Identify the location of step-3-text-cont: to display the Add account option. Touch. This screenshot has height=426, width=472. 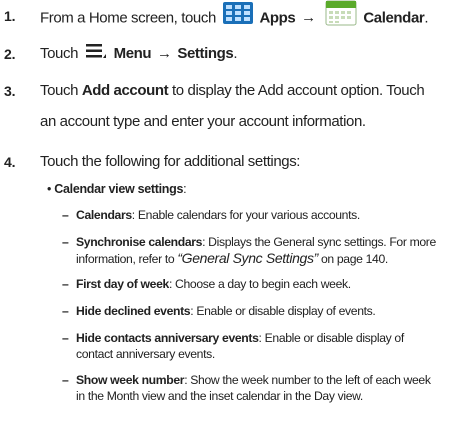
(298, 90).